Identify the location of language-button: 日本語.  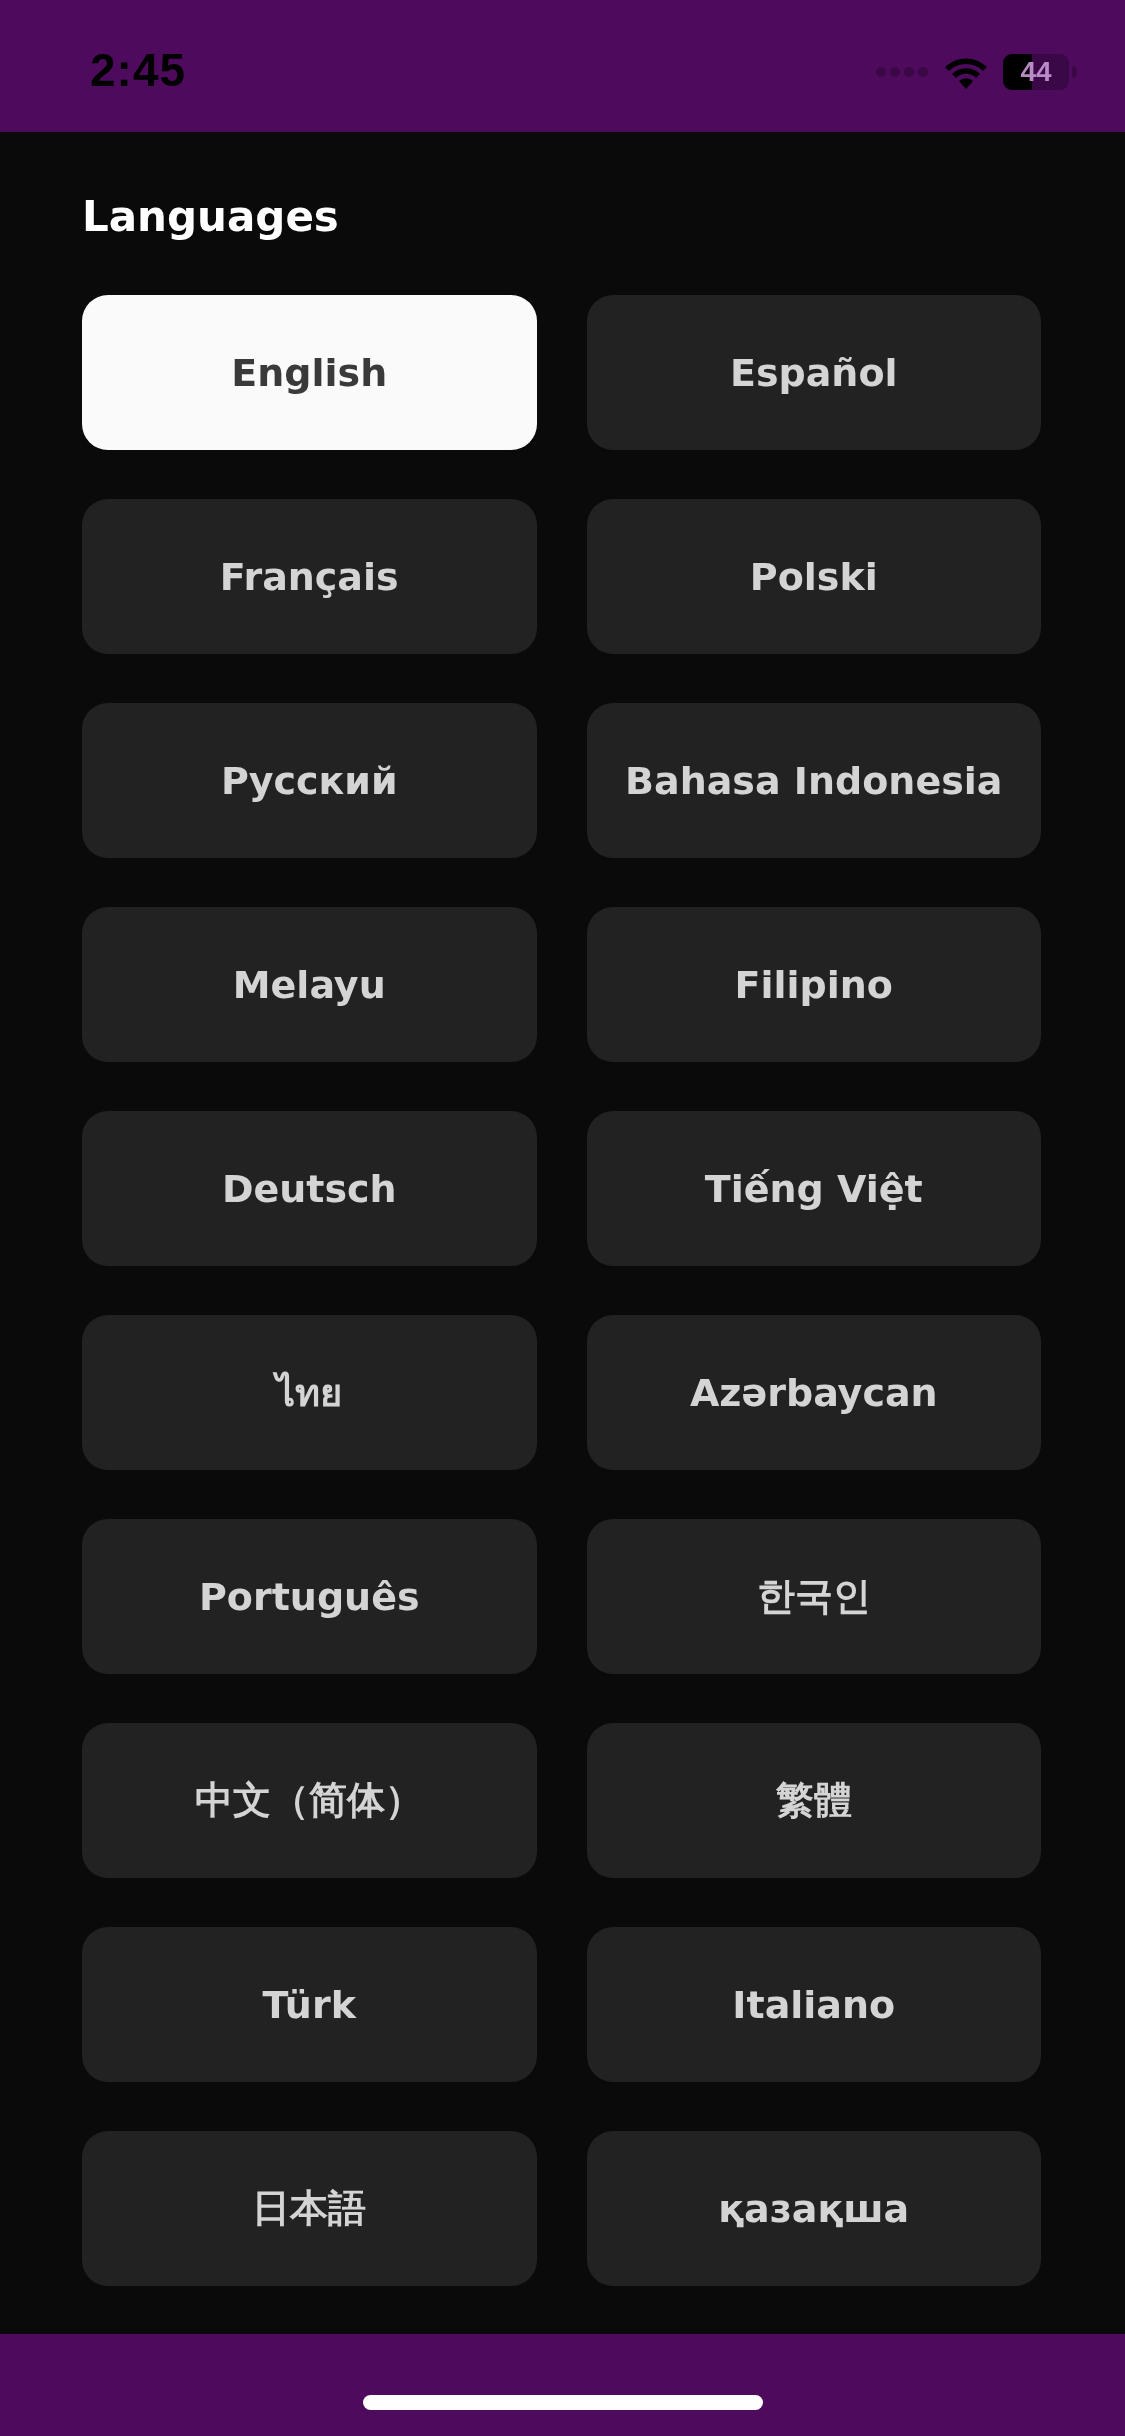
(309, 2208).